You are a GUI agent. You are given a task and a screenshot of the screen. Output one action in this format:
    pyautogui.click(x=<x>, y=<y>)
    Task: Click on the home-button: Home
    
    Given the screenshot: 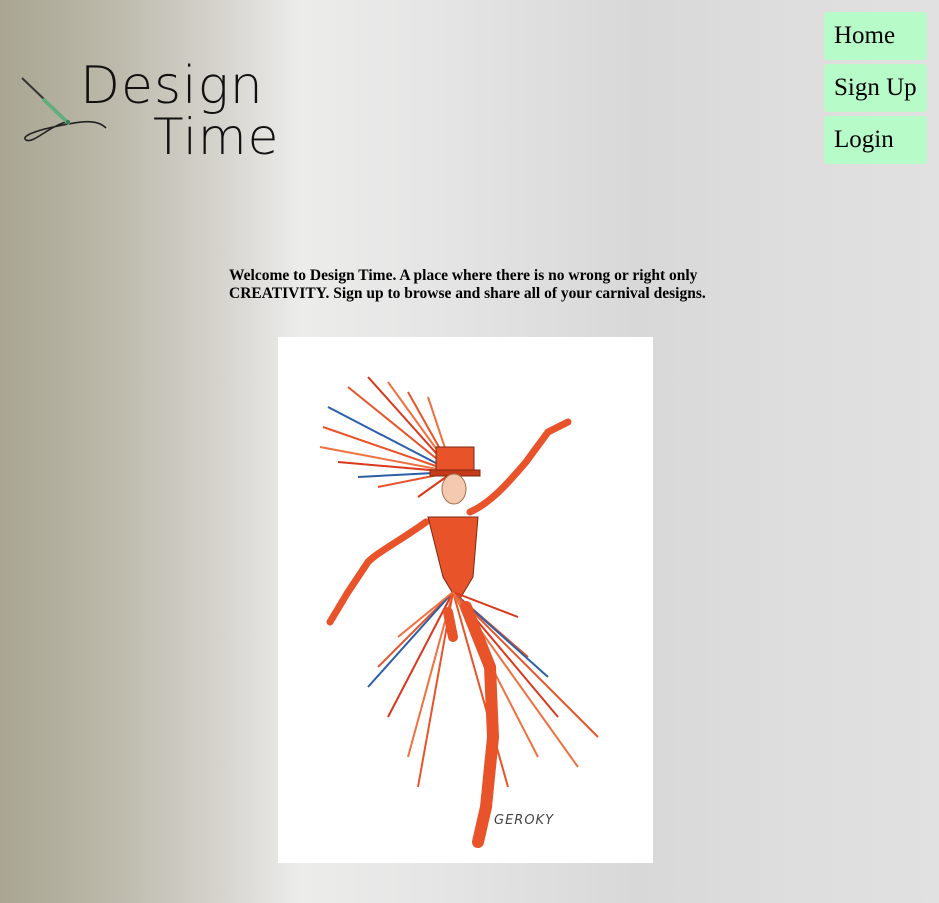 What is the action you would take?
    pyautogui.click(x=875, y=36)
    